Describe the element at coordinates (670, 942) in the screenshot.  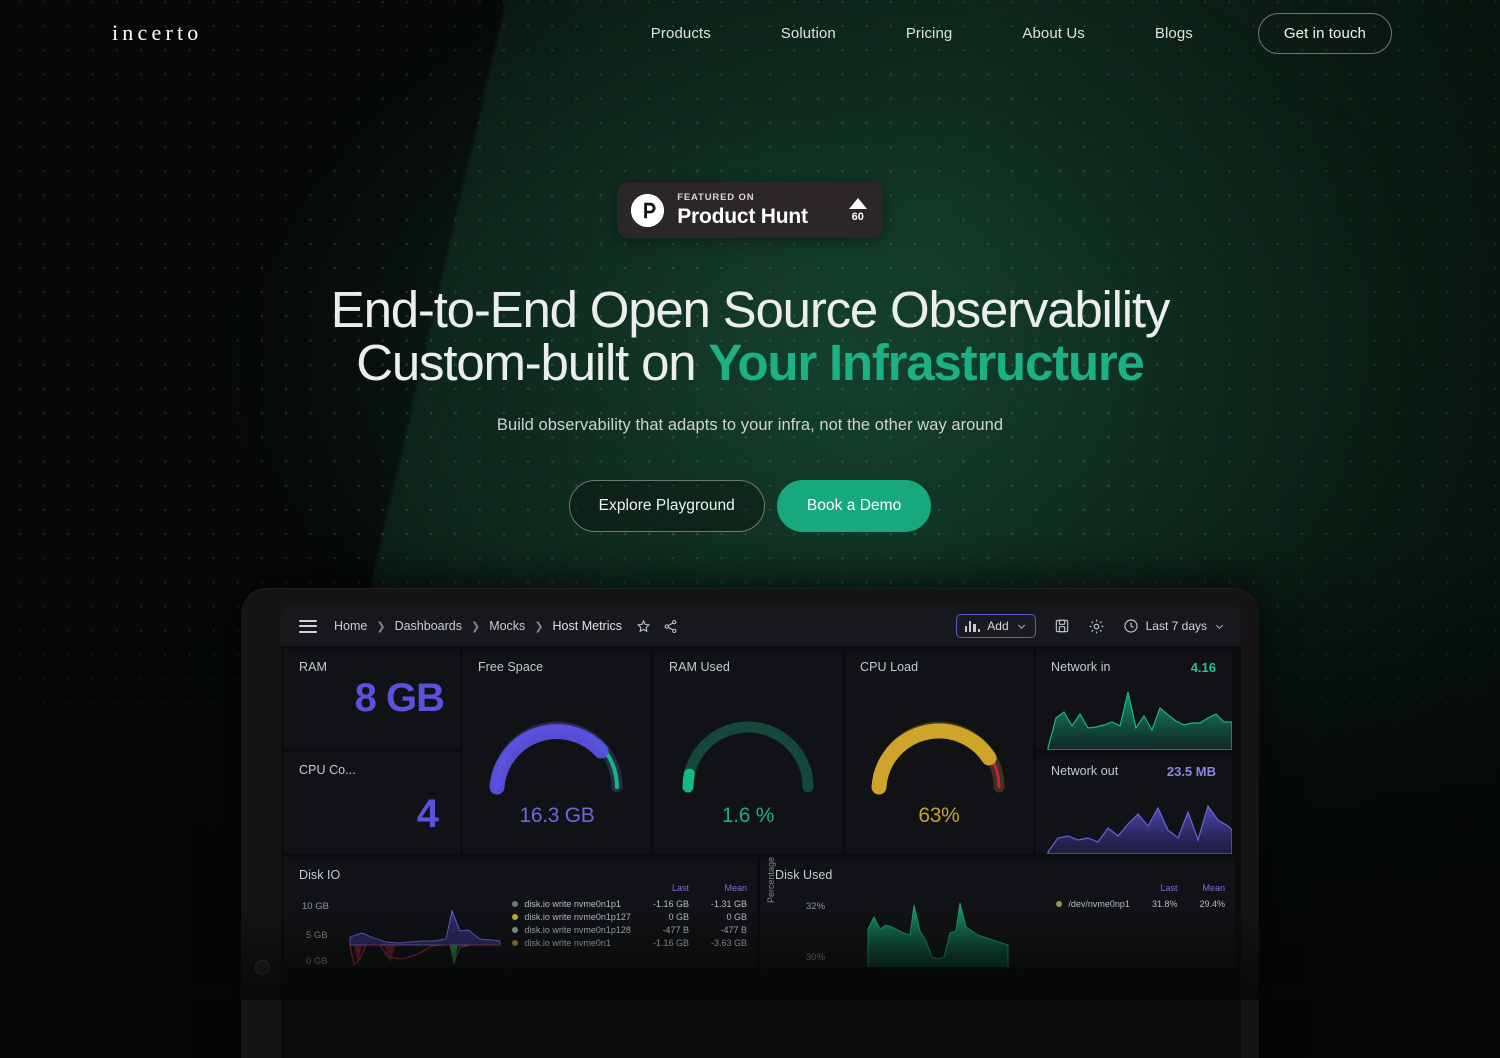
I see `legend-last: -1.16 GB` at that location.